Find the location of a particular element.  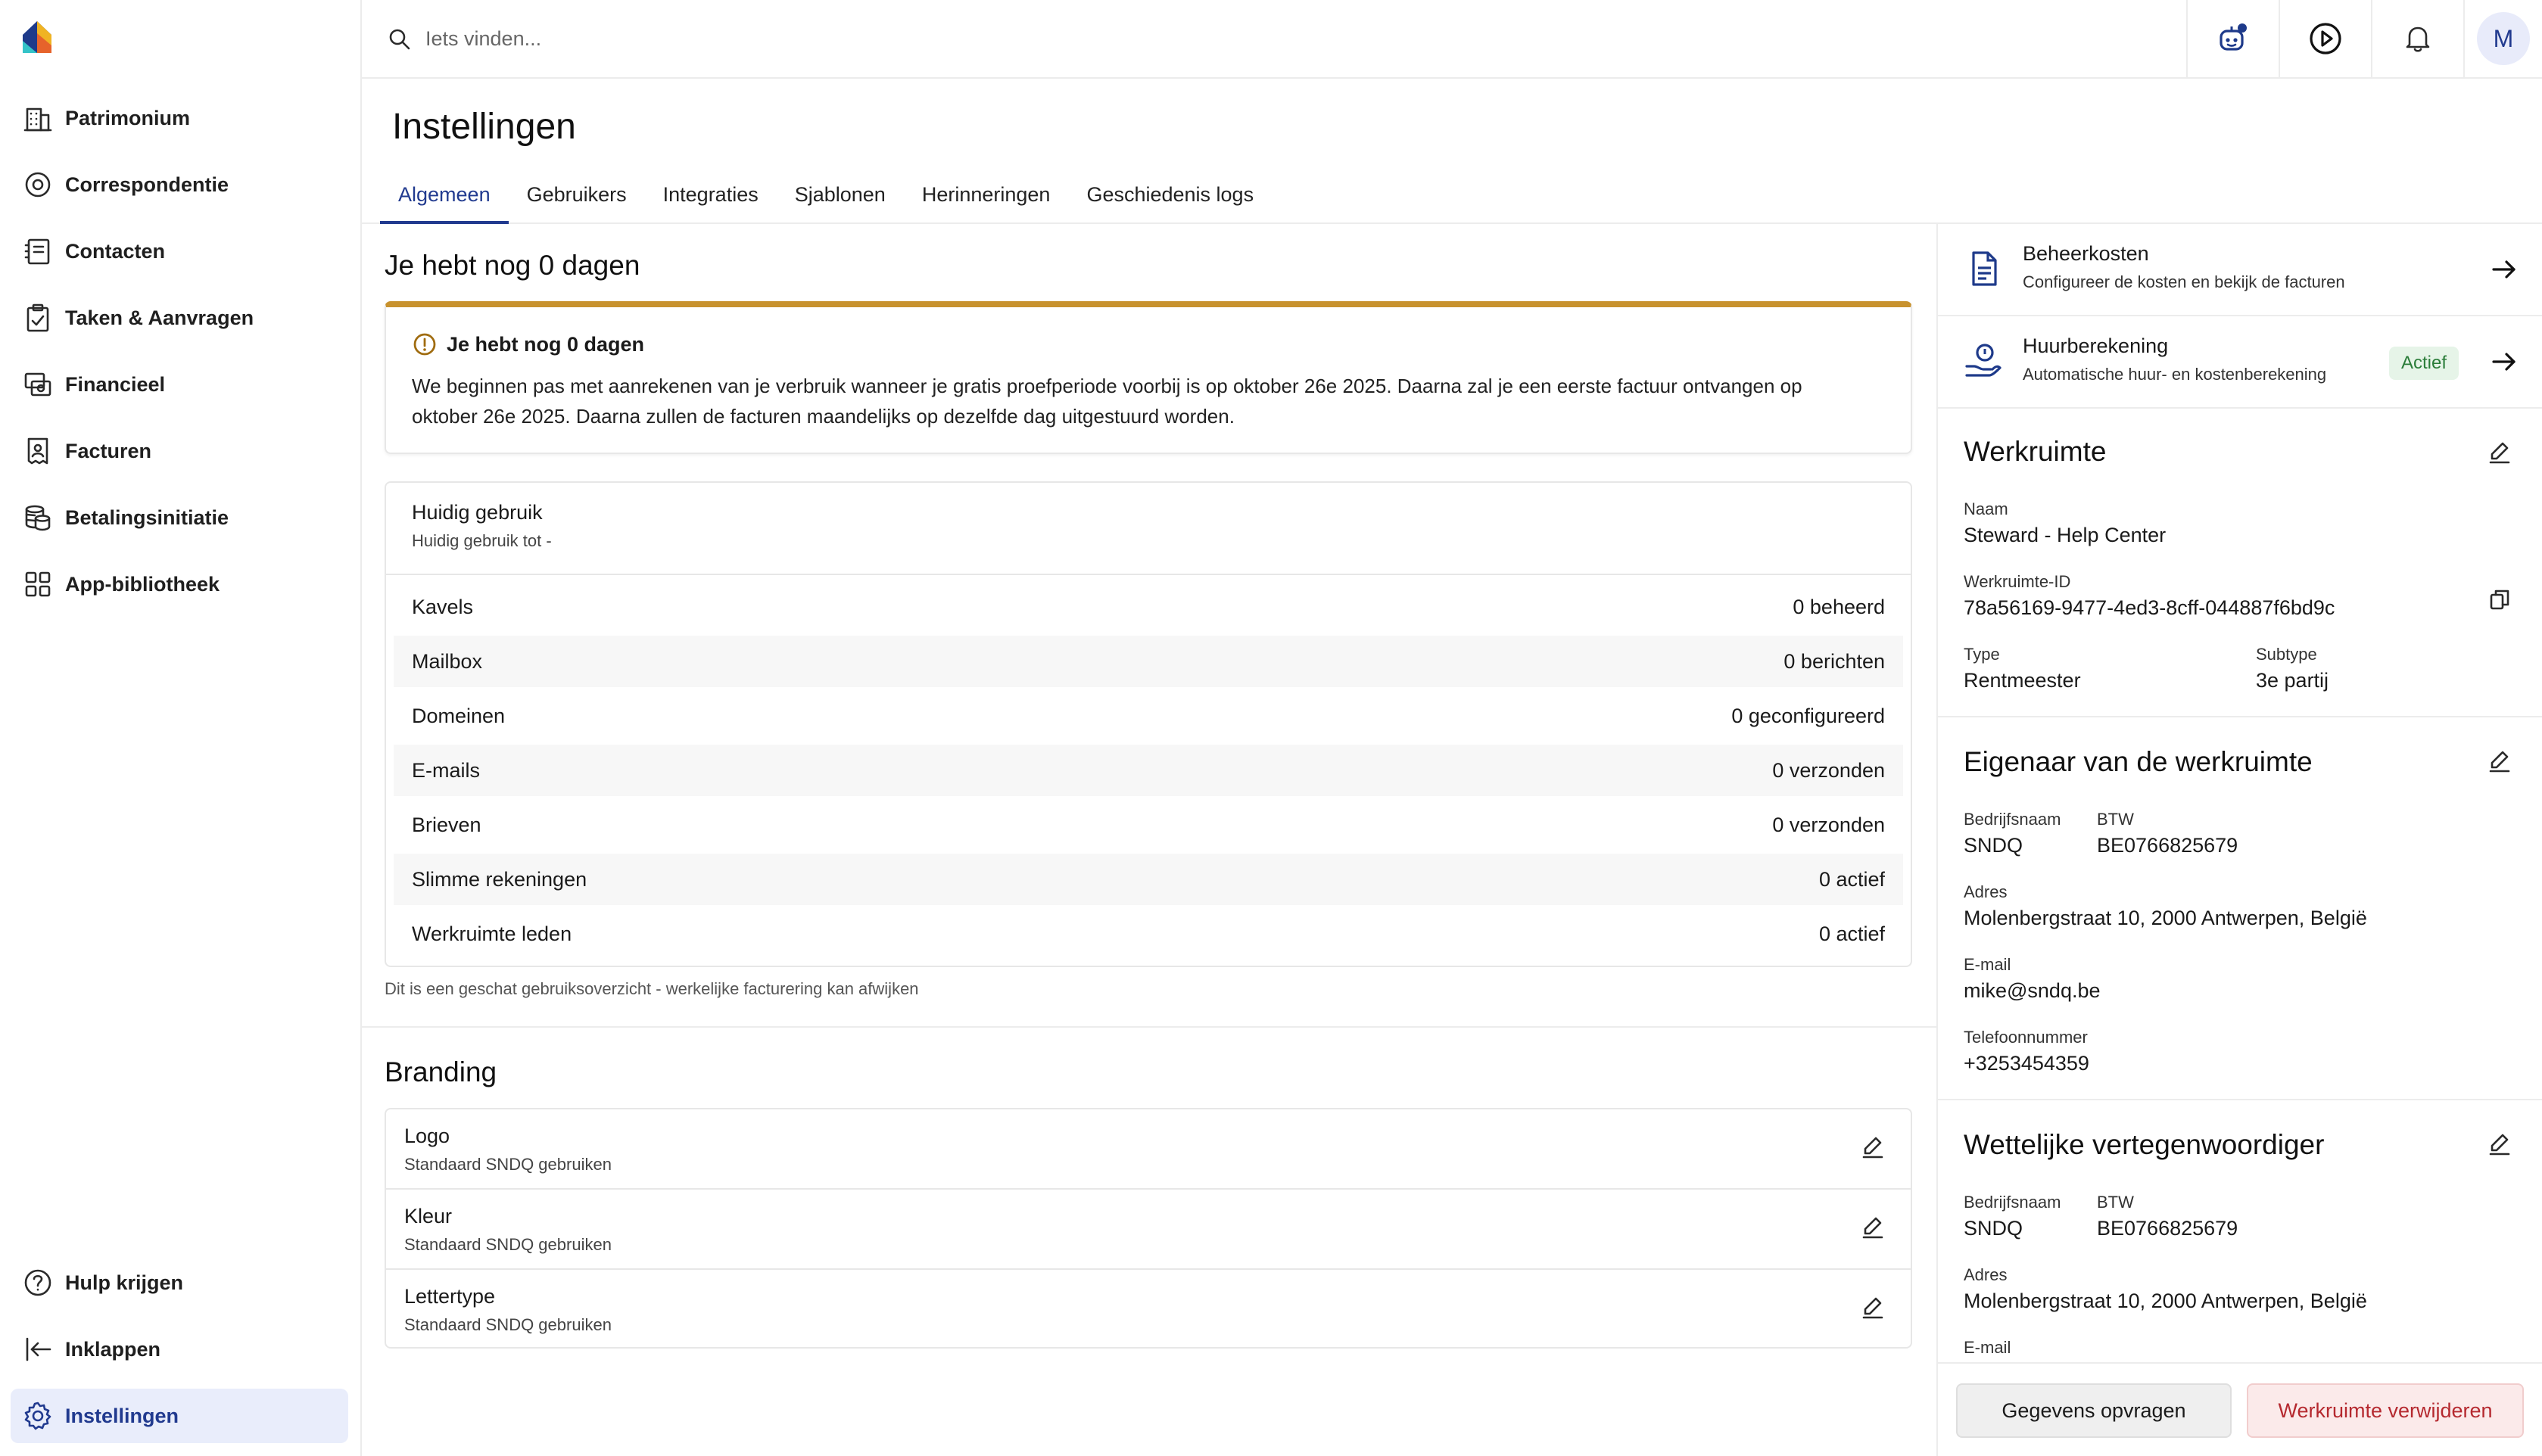

contacts-icon is located at coordinates (38, 252).